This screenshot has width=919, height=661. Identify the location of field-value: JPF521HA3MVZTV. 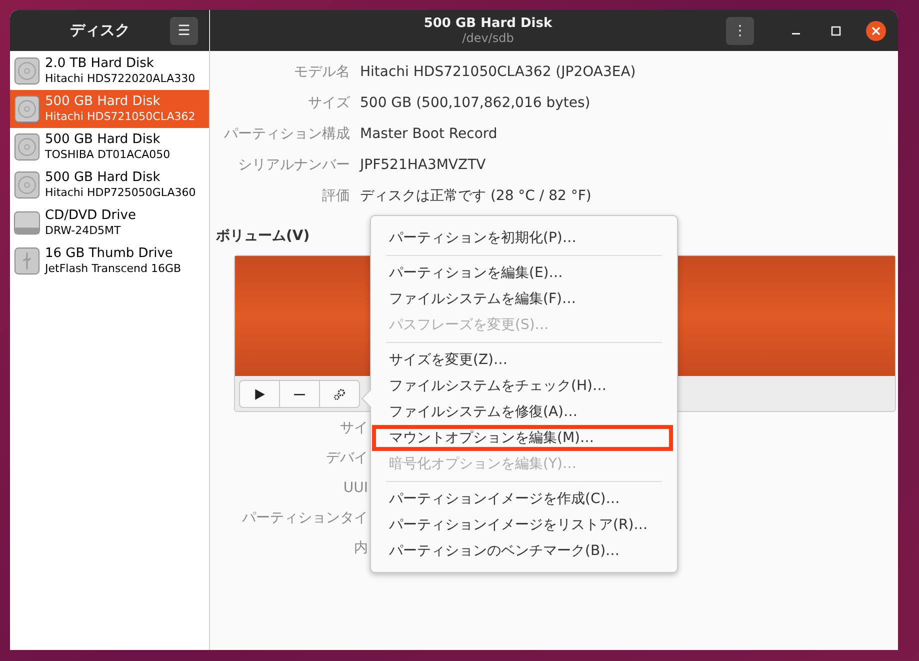
(423, 165).